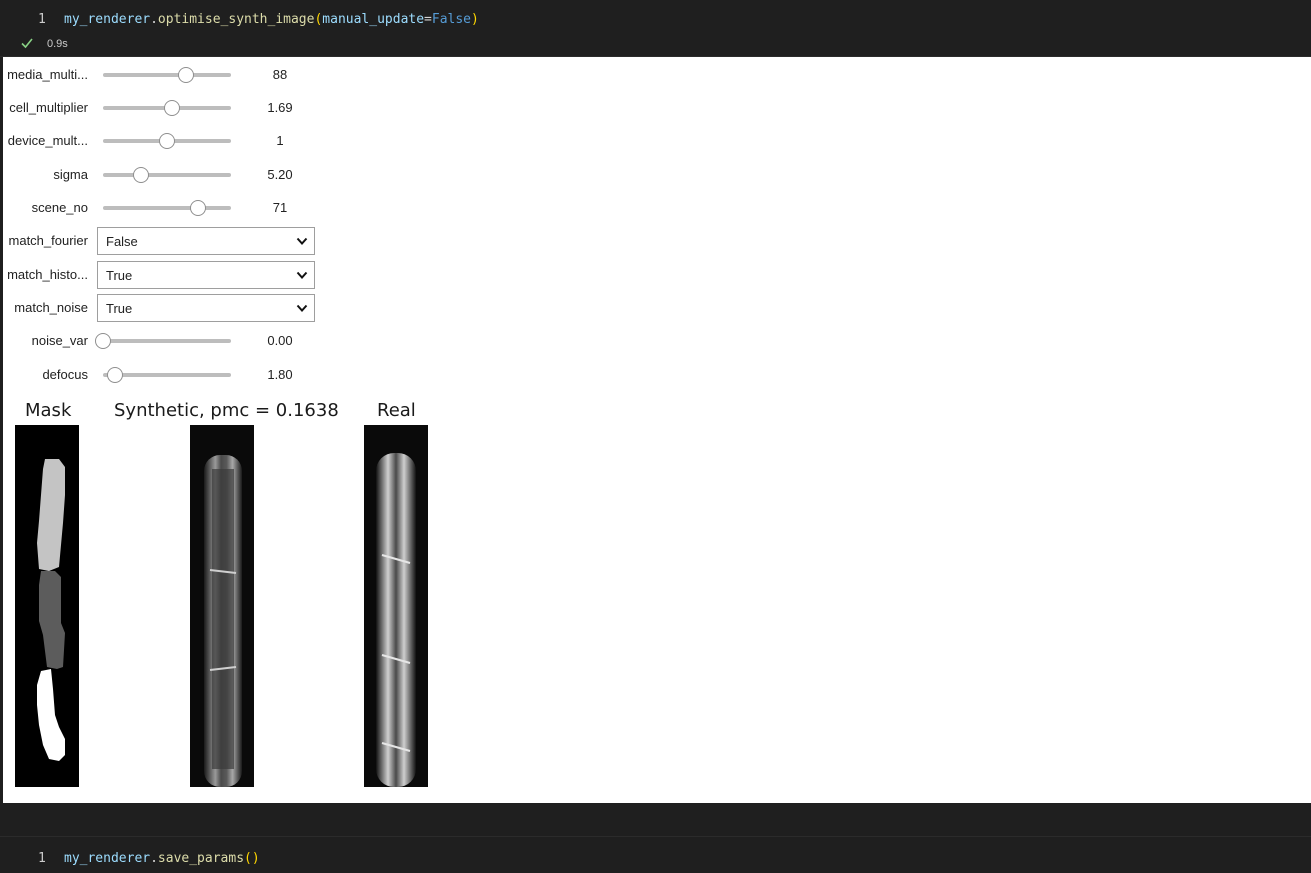  I want to click on code-value: False, so click(451, 19).